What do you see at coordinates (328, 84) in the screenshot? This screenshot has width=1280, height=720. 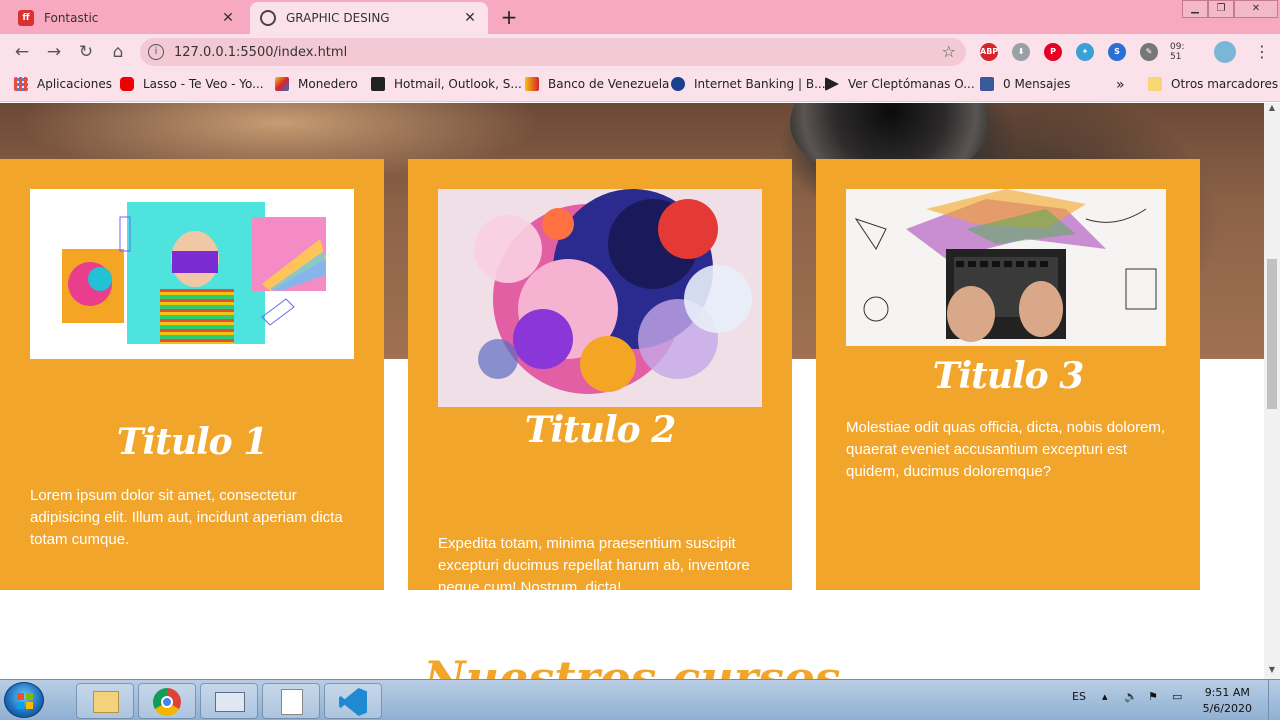 I see `bookmark-label: Monedero` at bounding box center [328, 84].